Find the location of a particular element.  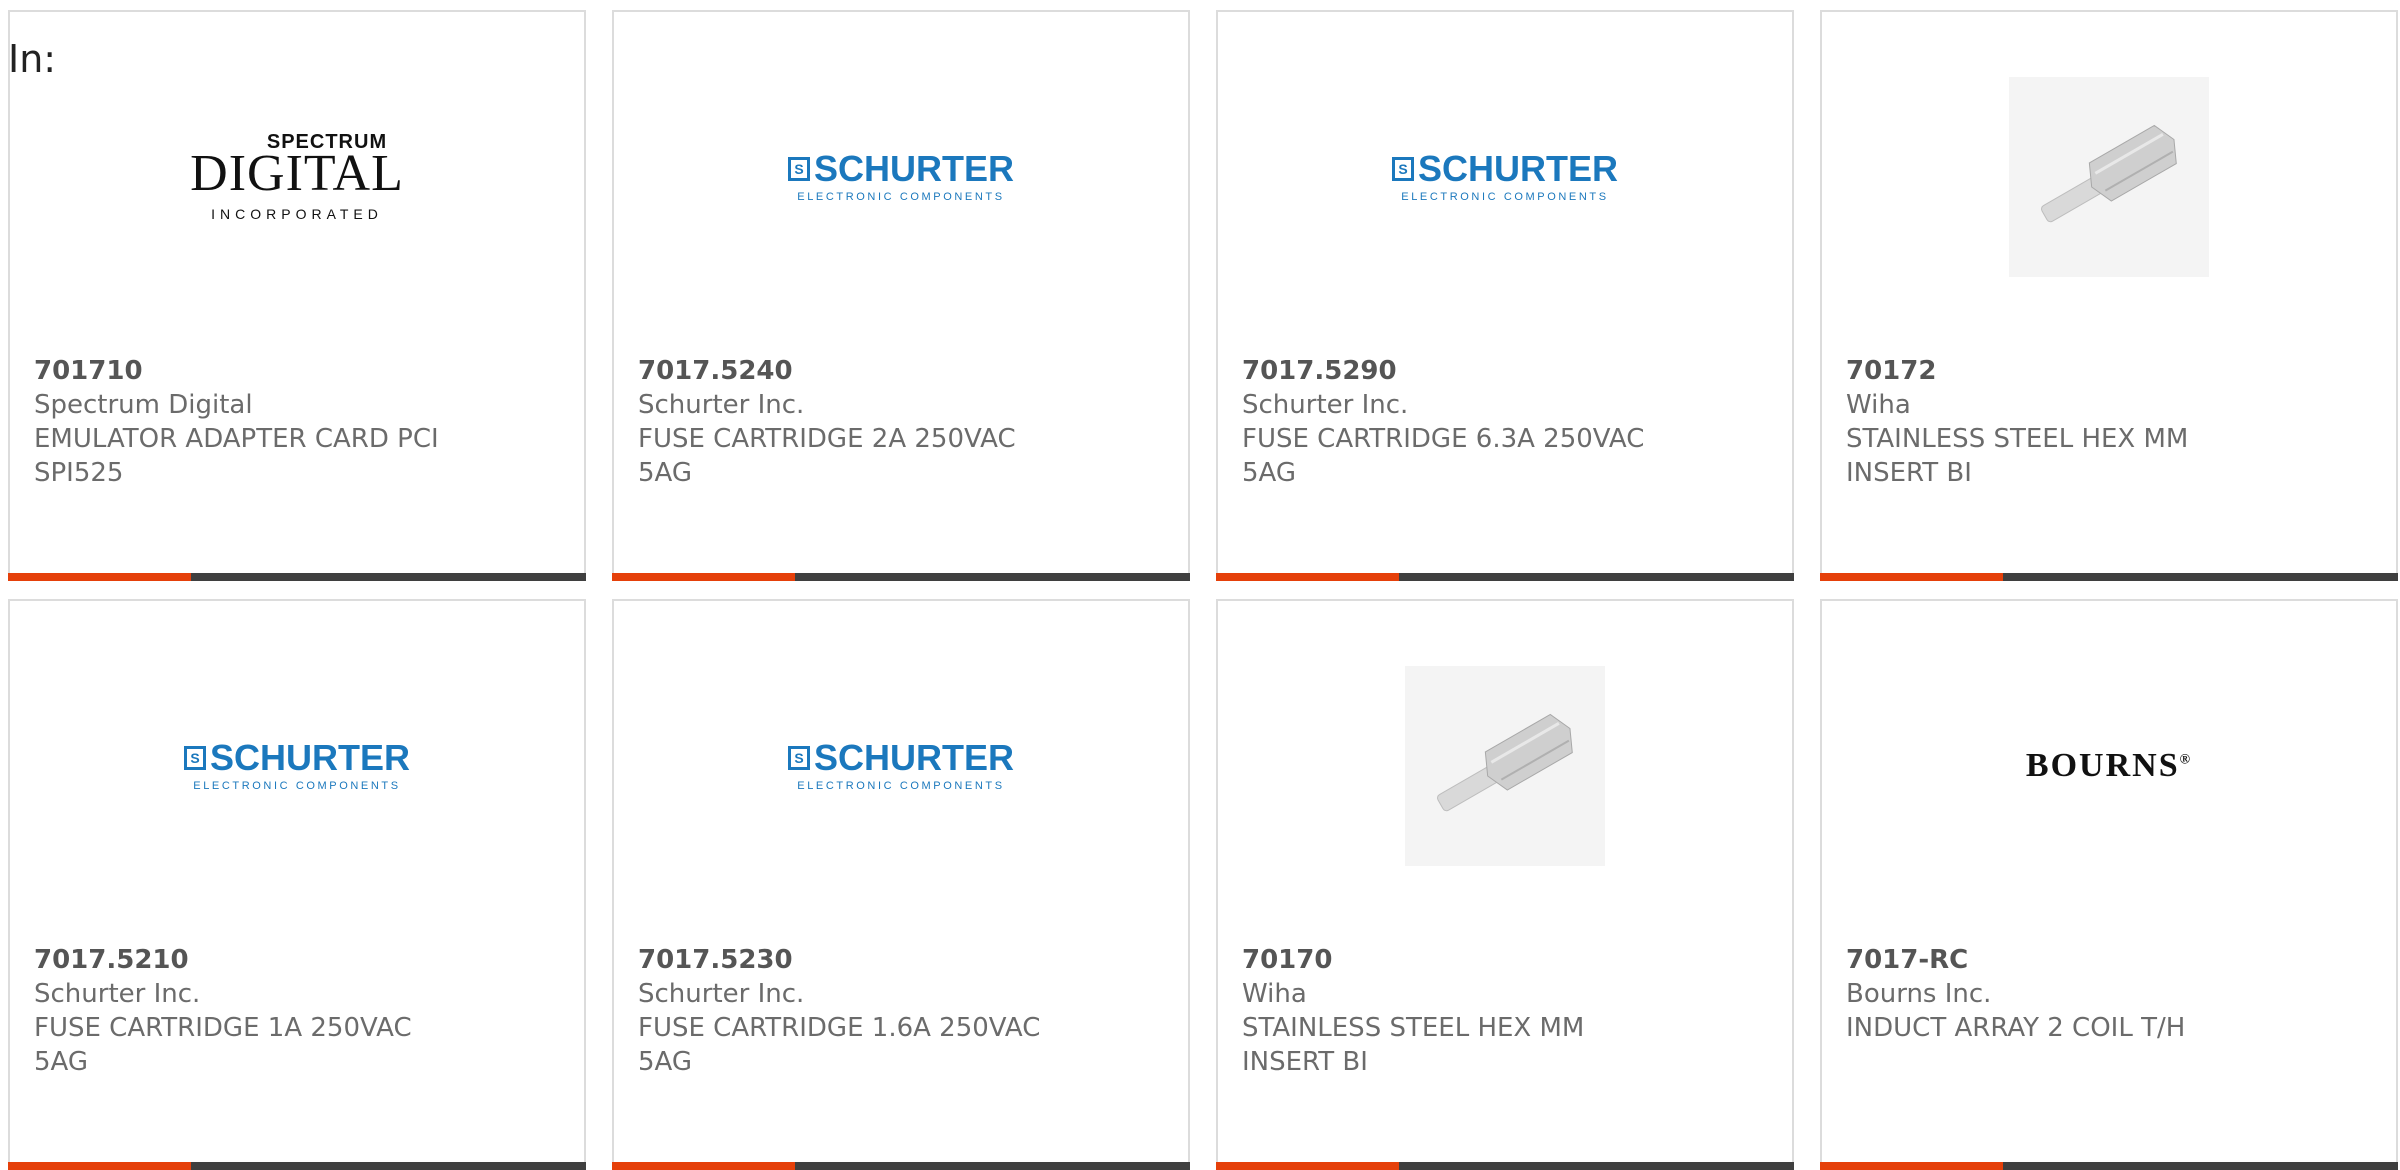

logo-text: BOURNS is located at coordinates (2102, 765).